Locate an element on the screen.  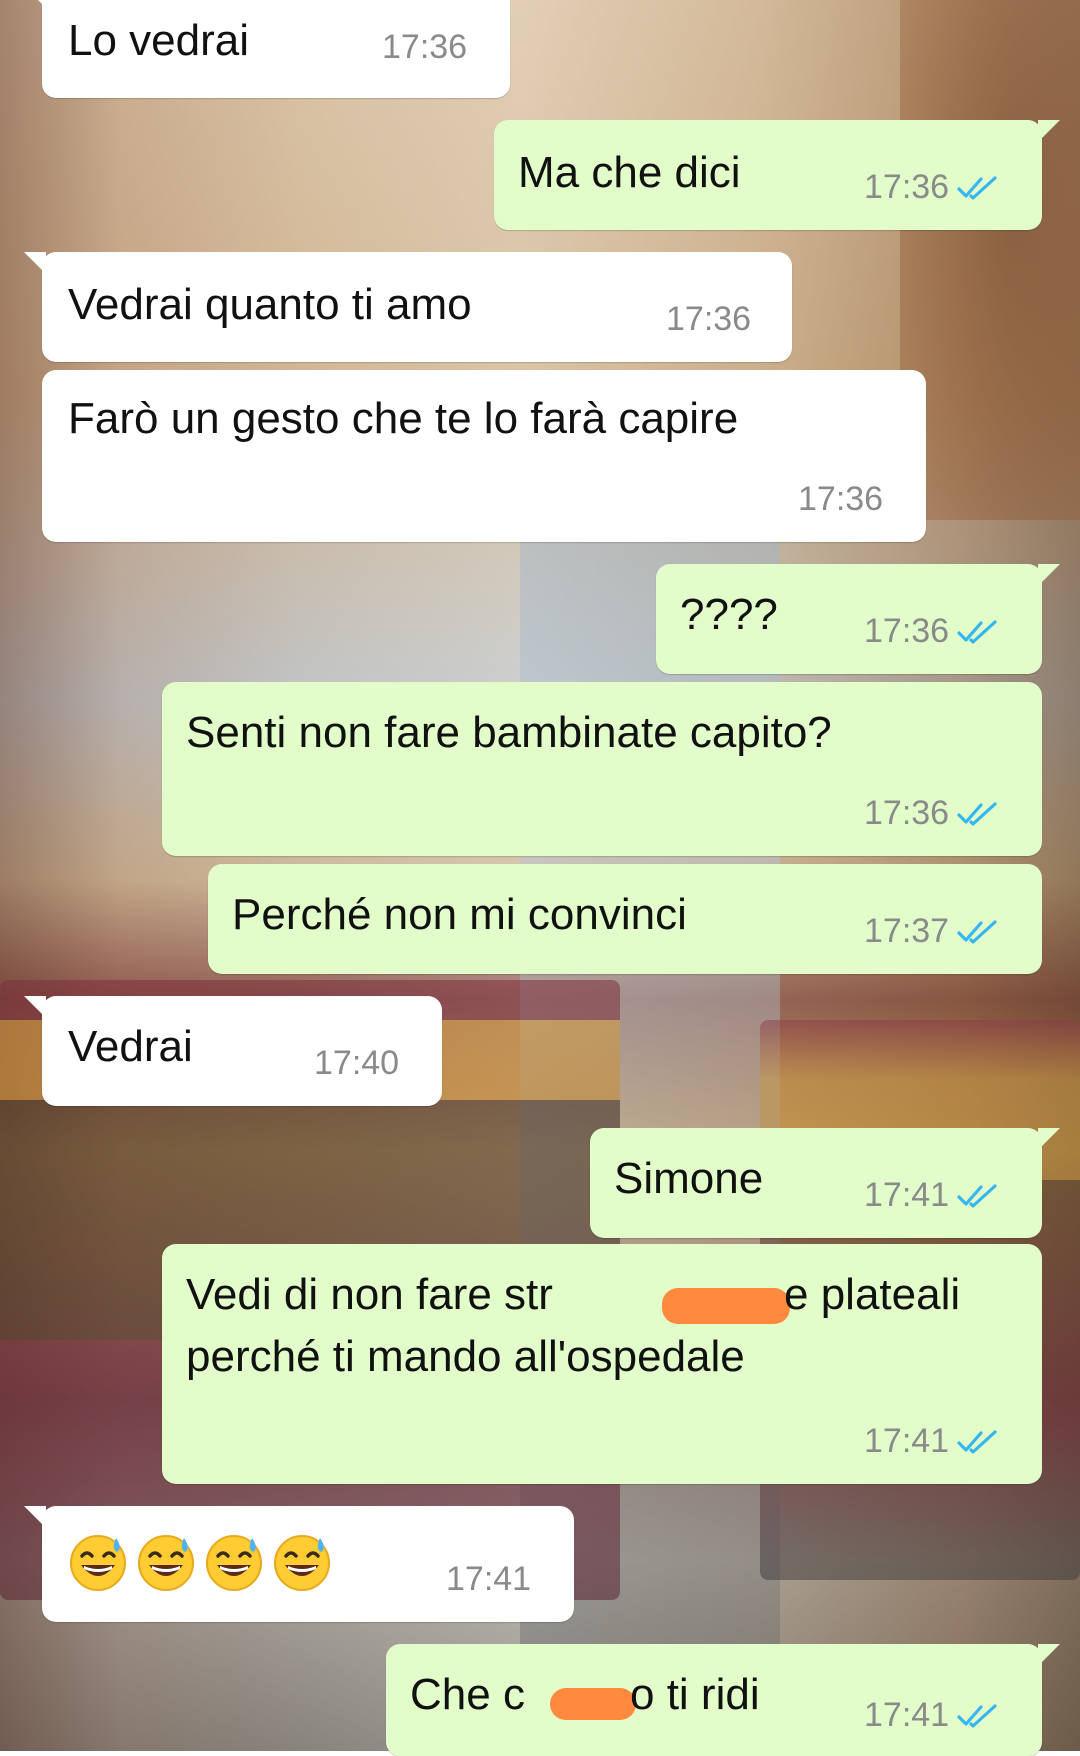
message-text: Vedrai is located at coordinates (130, 1046).